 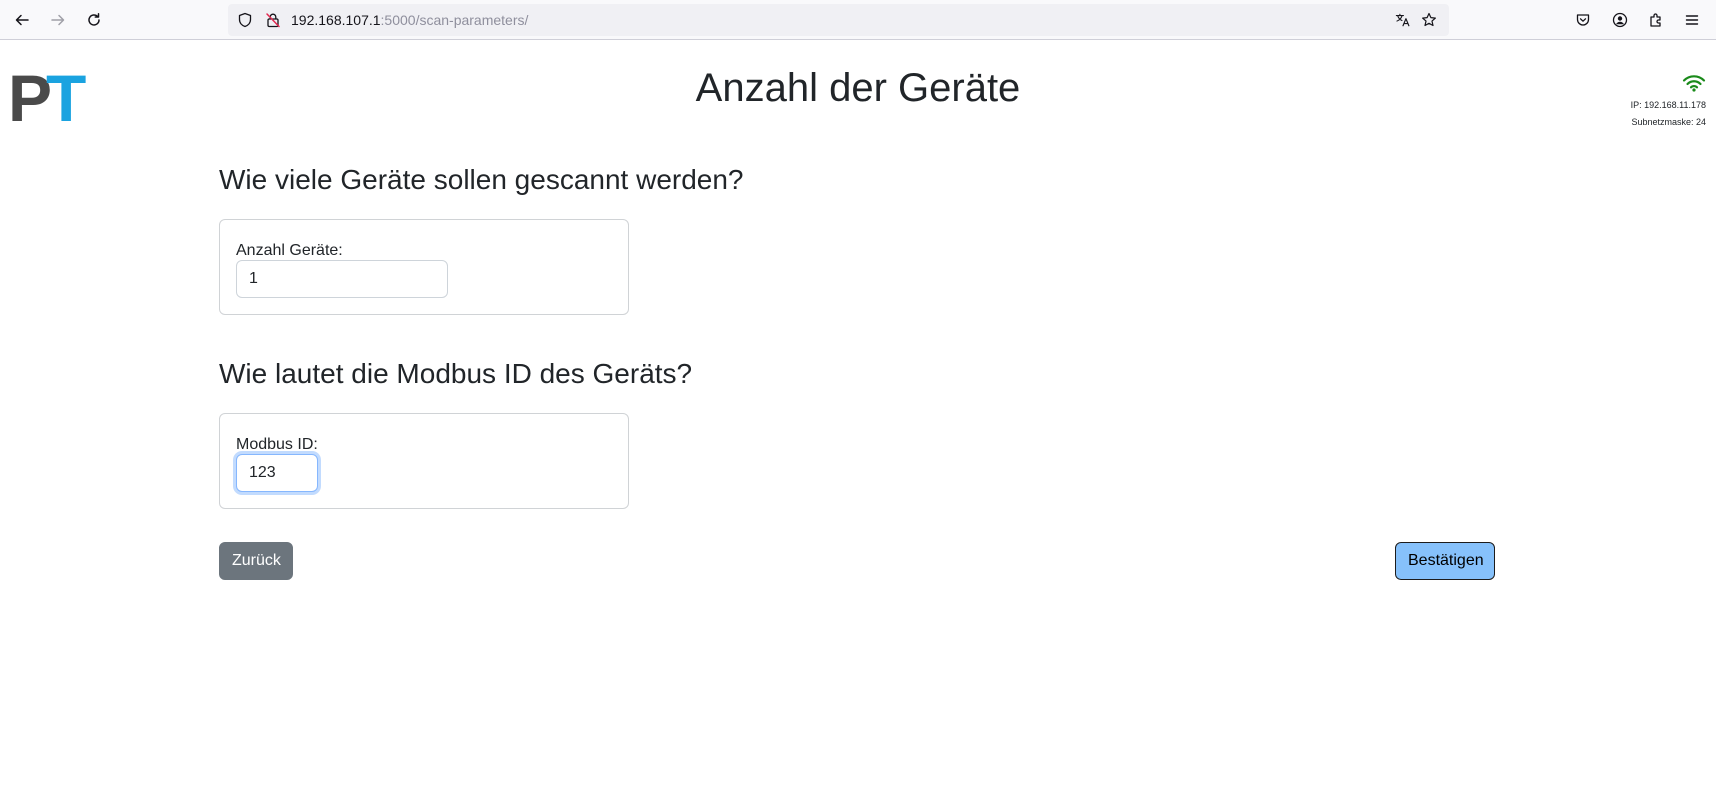 What do you see at coordinates (336, 20) in the screenshot?
I see `url-host: 192.168.107.1` at bounding box center [336, 20].